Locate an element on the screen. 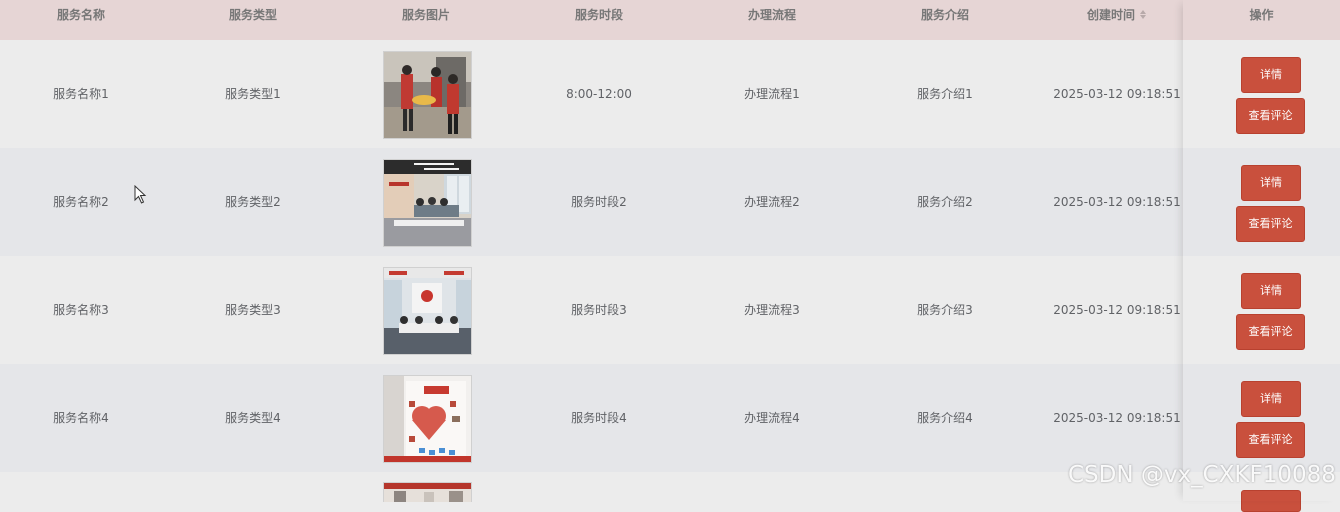  mouse-pointer-icon is located at coordinates (141, 196).